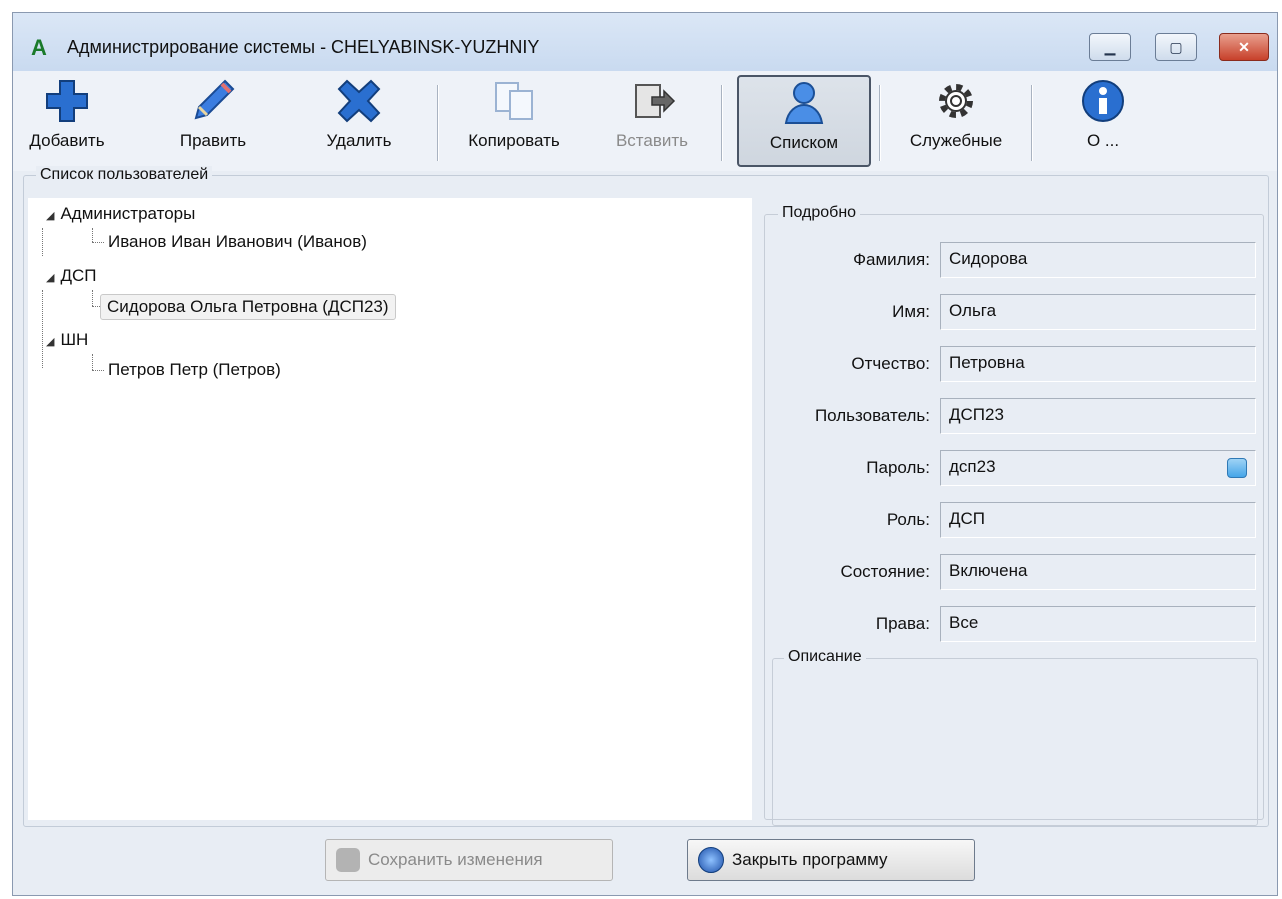 This screenshot has height=899, width=1282. Describe the element at coordinates (885, 571) in the screenshot. I see `state-label: Состояние:` at that location.